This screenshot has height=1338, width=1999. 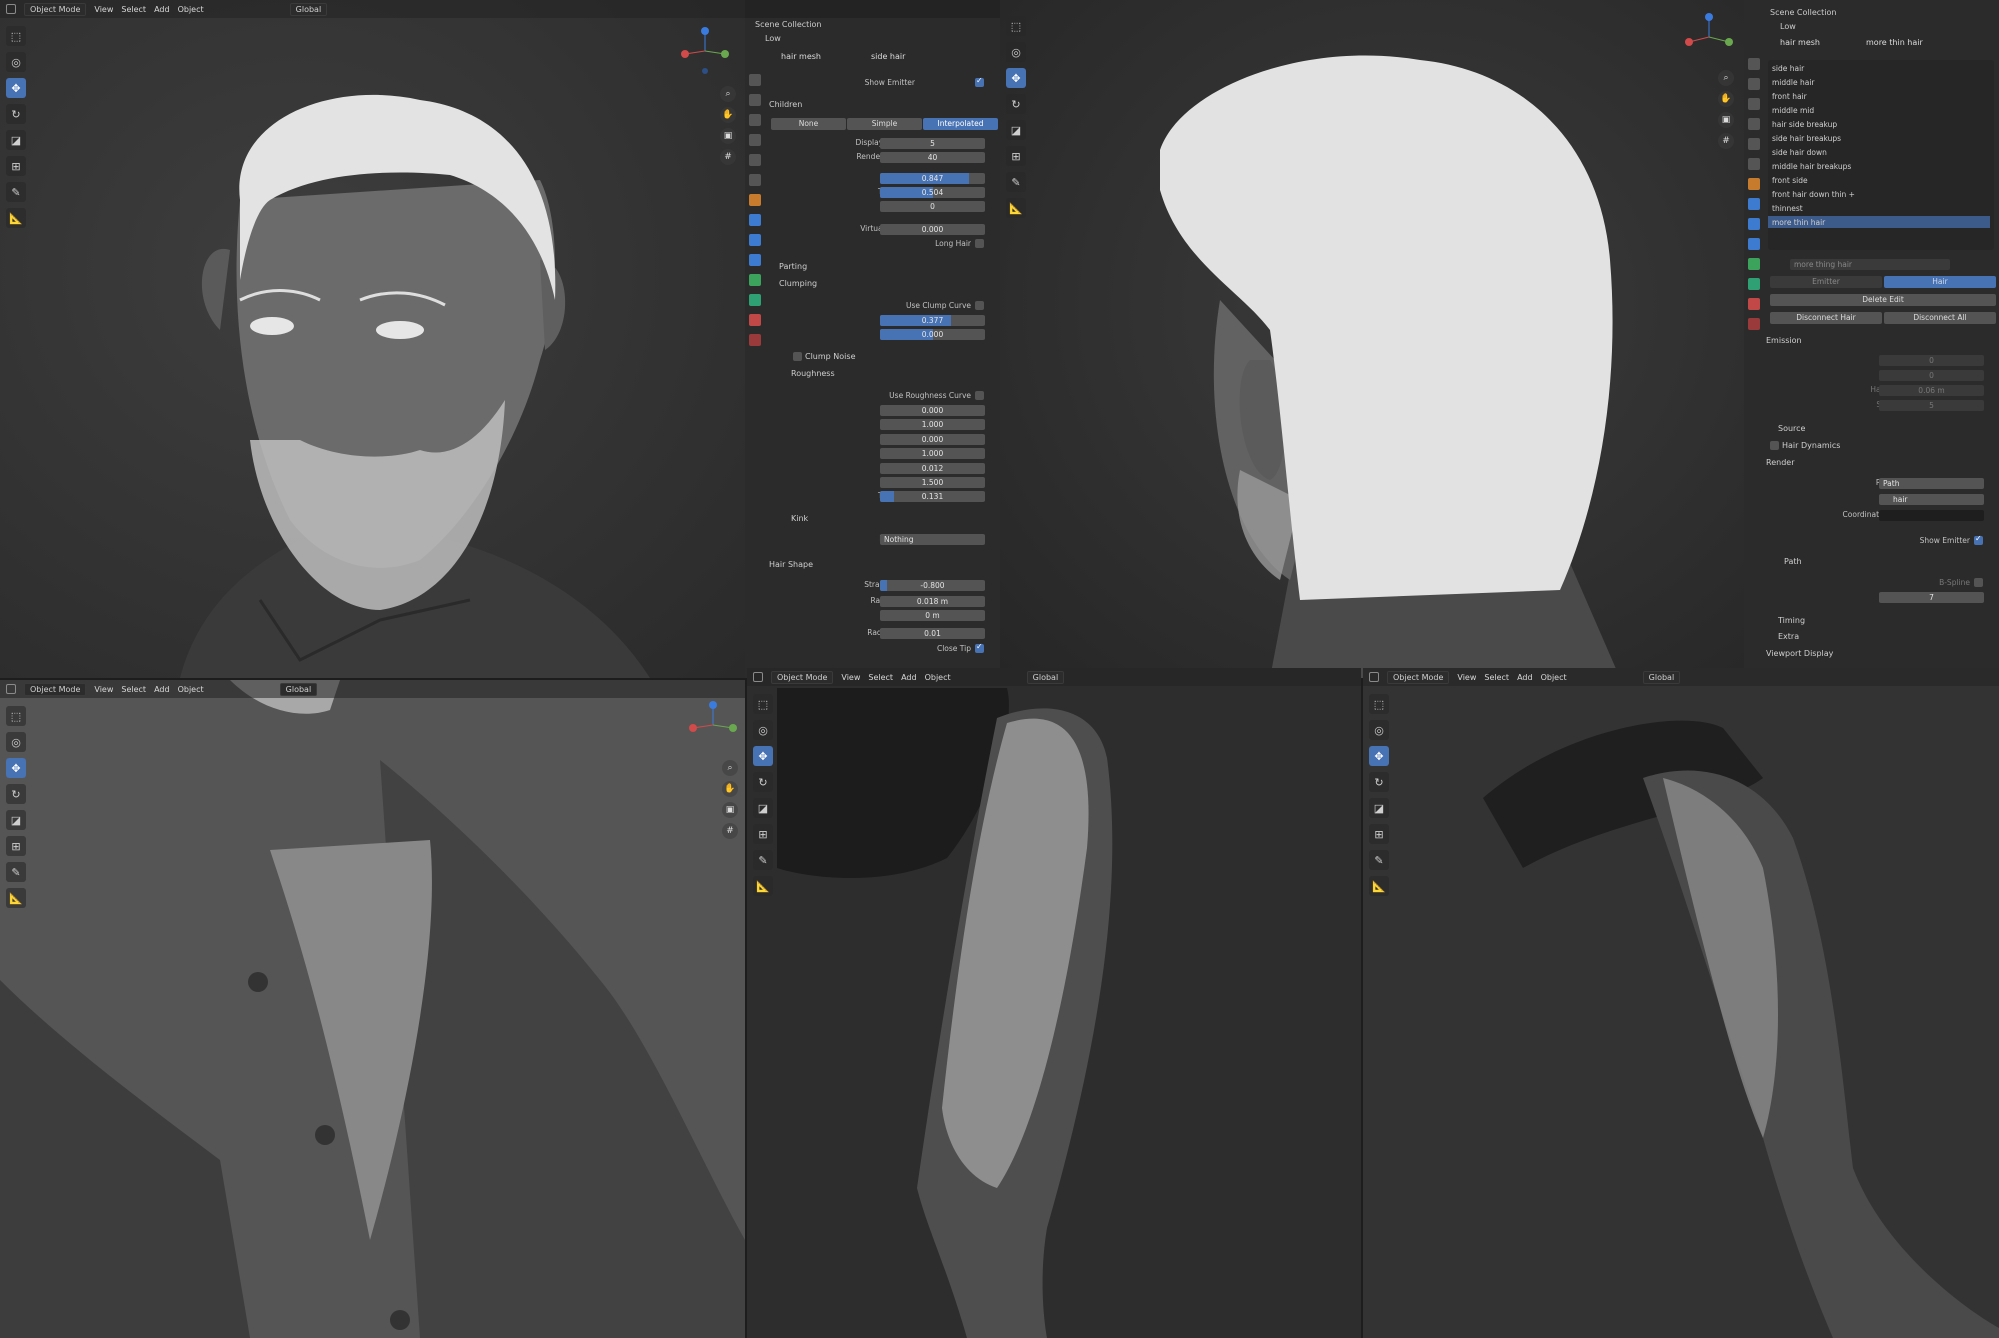 What do you see at coordinates (755, 340) in the screenshot?
I see `texture-tab-icon` at bounding box center [755, 340].